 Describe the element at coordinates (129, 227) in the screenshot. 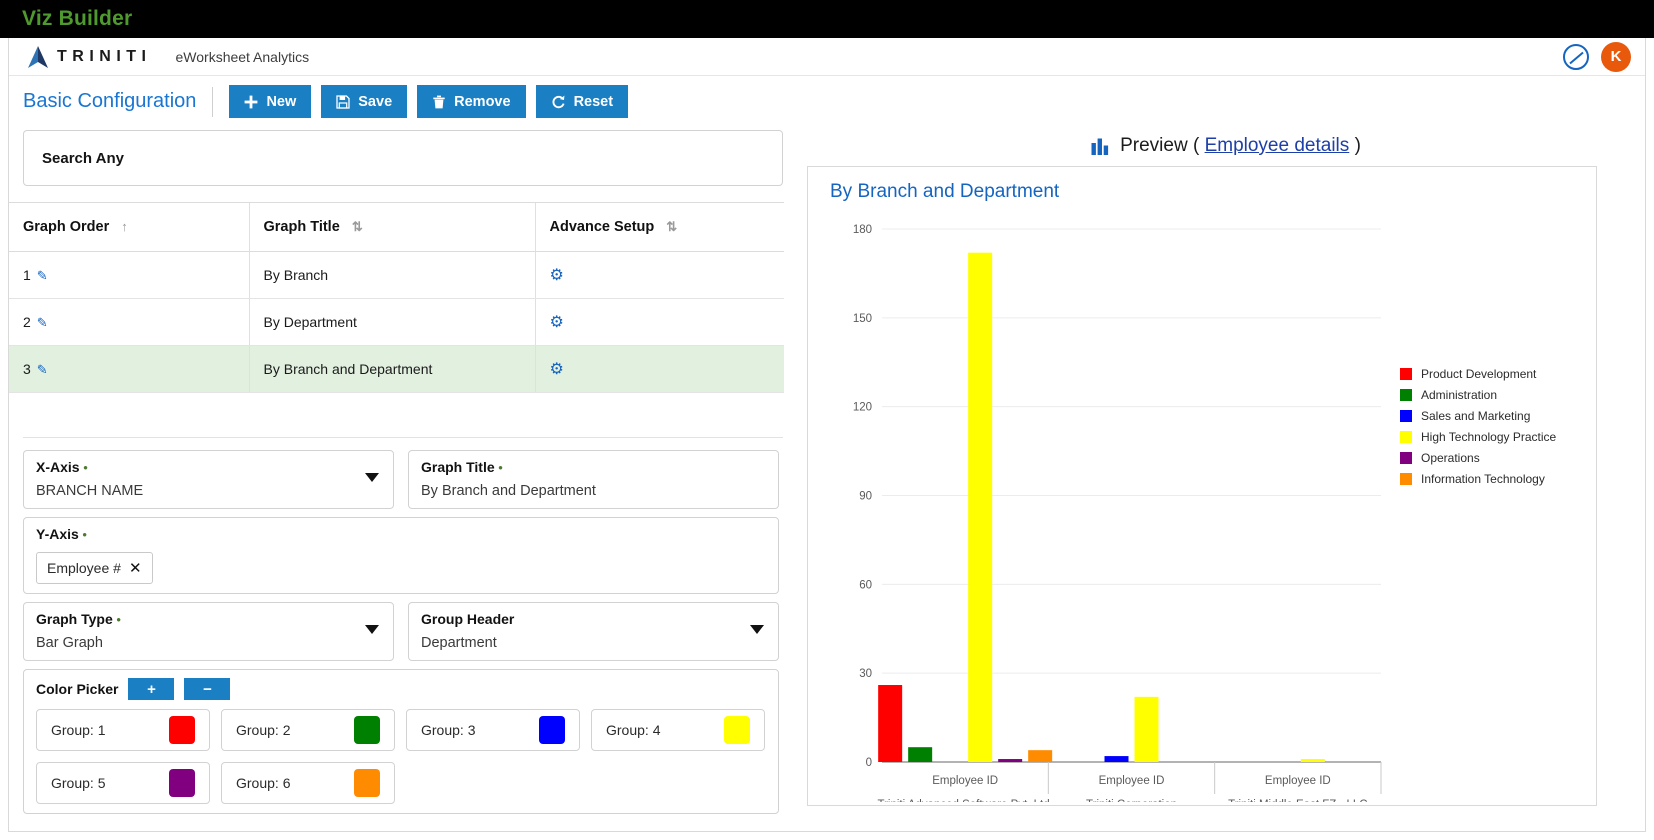

I see `column-header-graph-order: Graph Order ↑` at that location.